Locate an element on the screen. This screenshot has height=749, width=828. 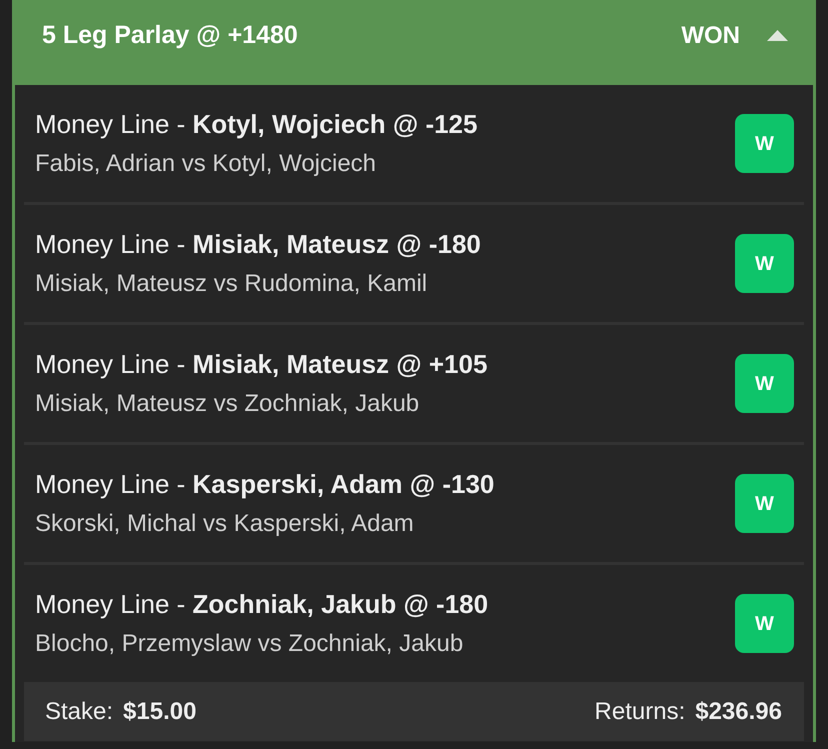
returns-label: Returns: is located at coordinates (640, 711).